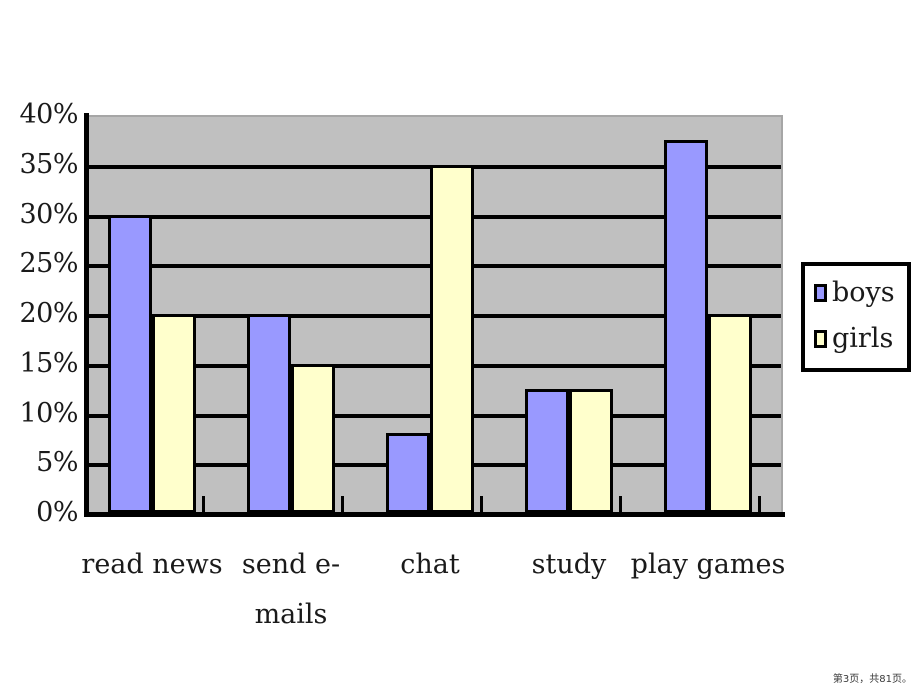  Describe the element at coordinates (730, 413) in the screenshot. I see `bar-girls-play-games` at that location.